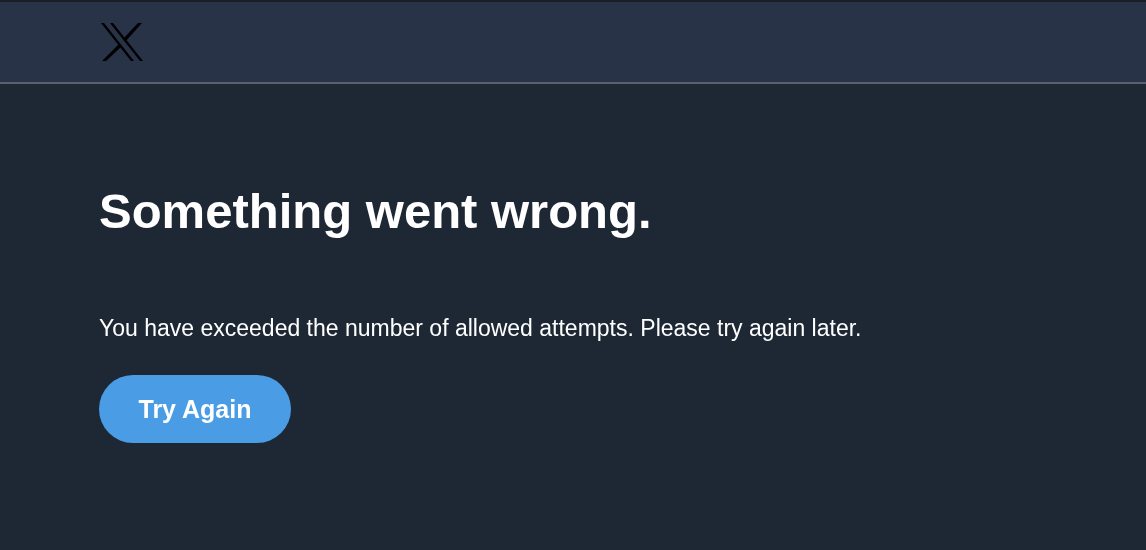 The width and height of the screenshot is (1146, 550). What do you see at coordinates (122, 42) in the screenshot?
I see `x-logo-icon` at bounding box center [122, 42].